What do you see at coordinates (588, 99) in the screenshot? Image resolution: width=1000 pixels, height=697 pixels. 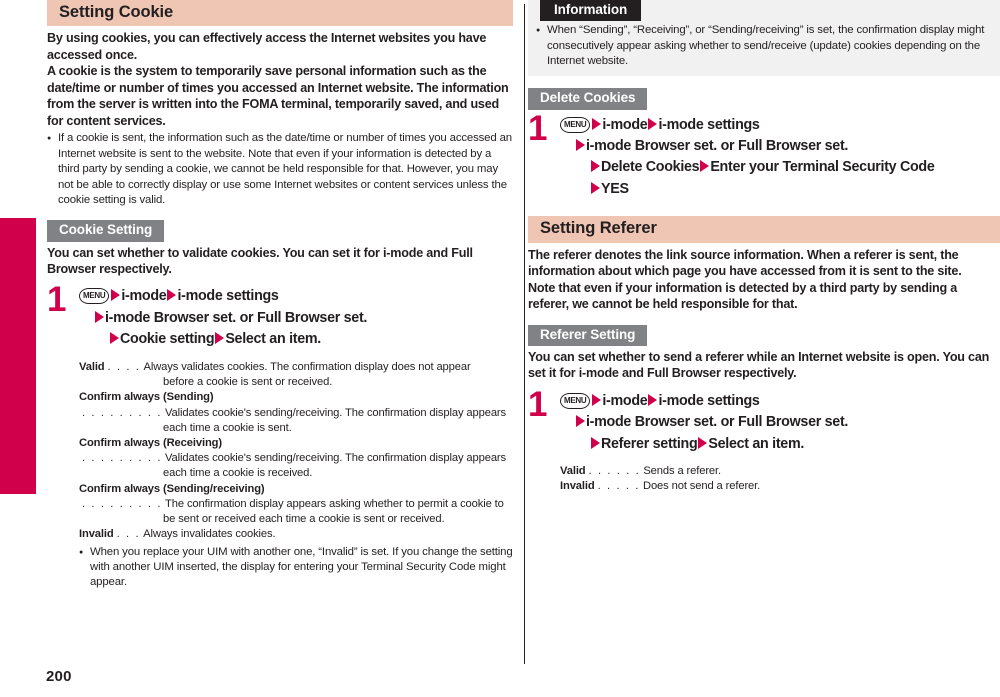 I see `subsection-heading-delete-cookies: Delete Cookies` at bounding box center [588, 99].